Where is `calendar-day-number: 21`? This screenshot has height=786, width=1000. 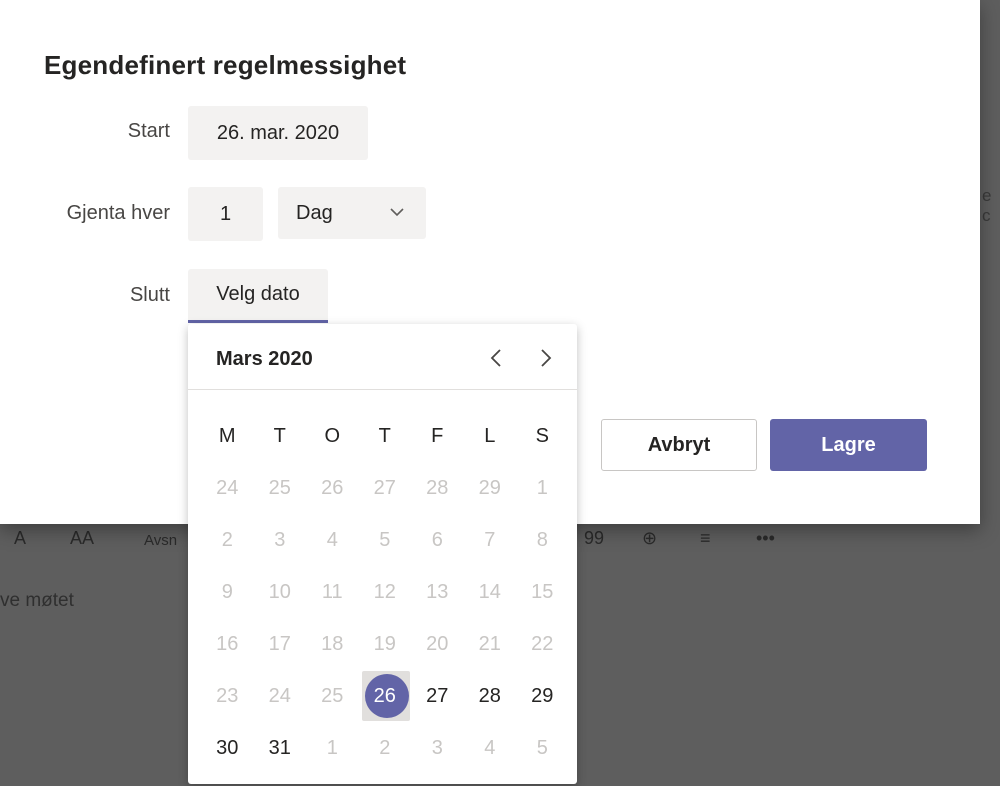 calendar-day-number: 21 is located at coordinates (489, 643).